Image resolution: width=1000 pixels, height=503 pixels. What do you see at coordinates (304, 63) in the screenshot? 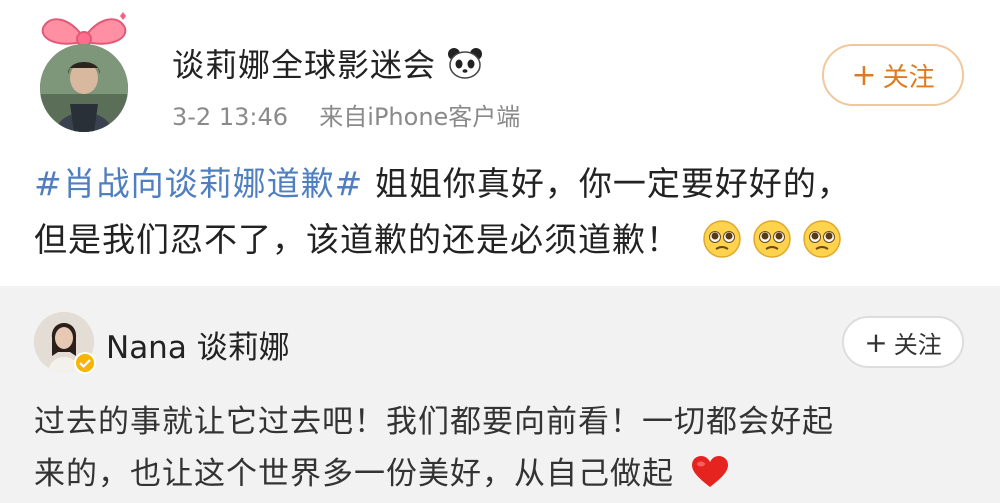
I see `poster-name: 谈莉娜全球影迷会` at bounding box center [304, 63].